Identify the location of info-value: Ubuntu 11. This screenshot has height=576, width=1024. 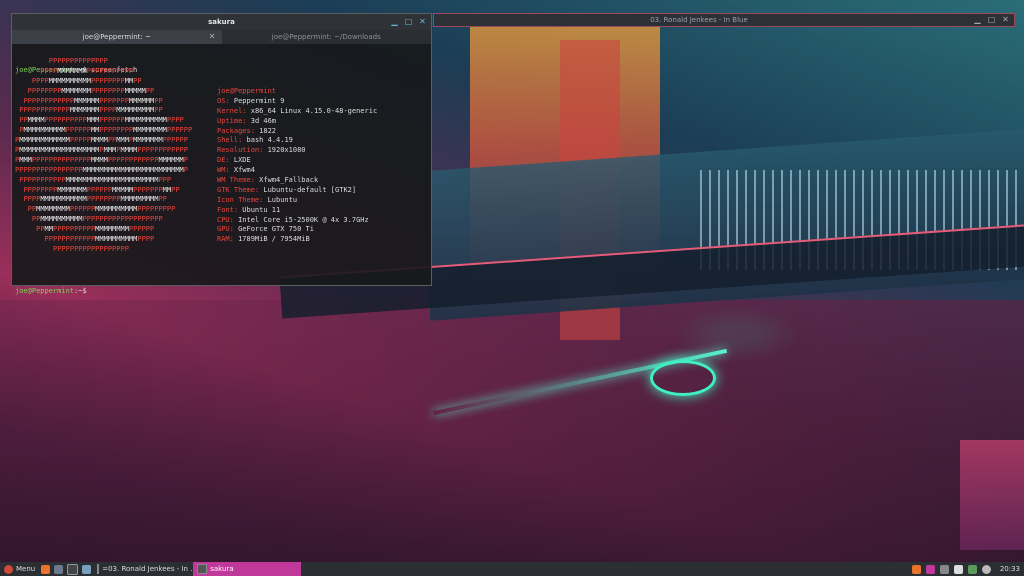
(259, 209).